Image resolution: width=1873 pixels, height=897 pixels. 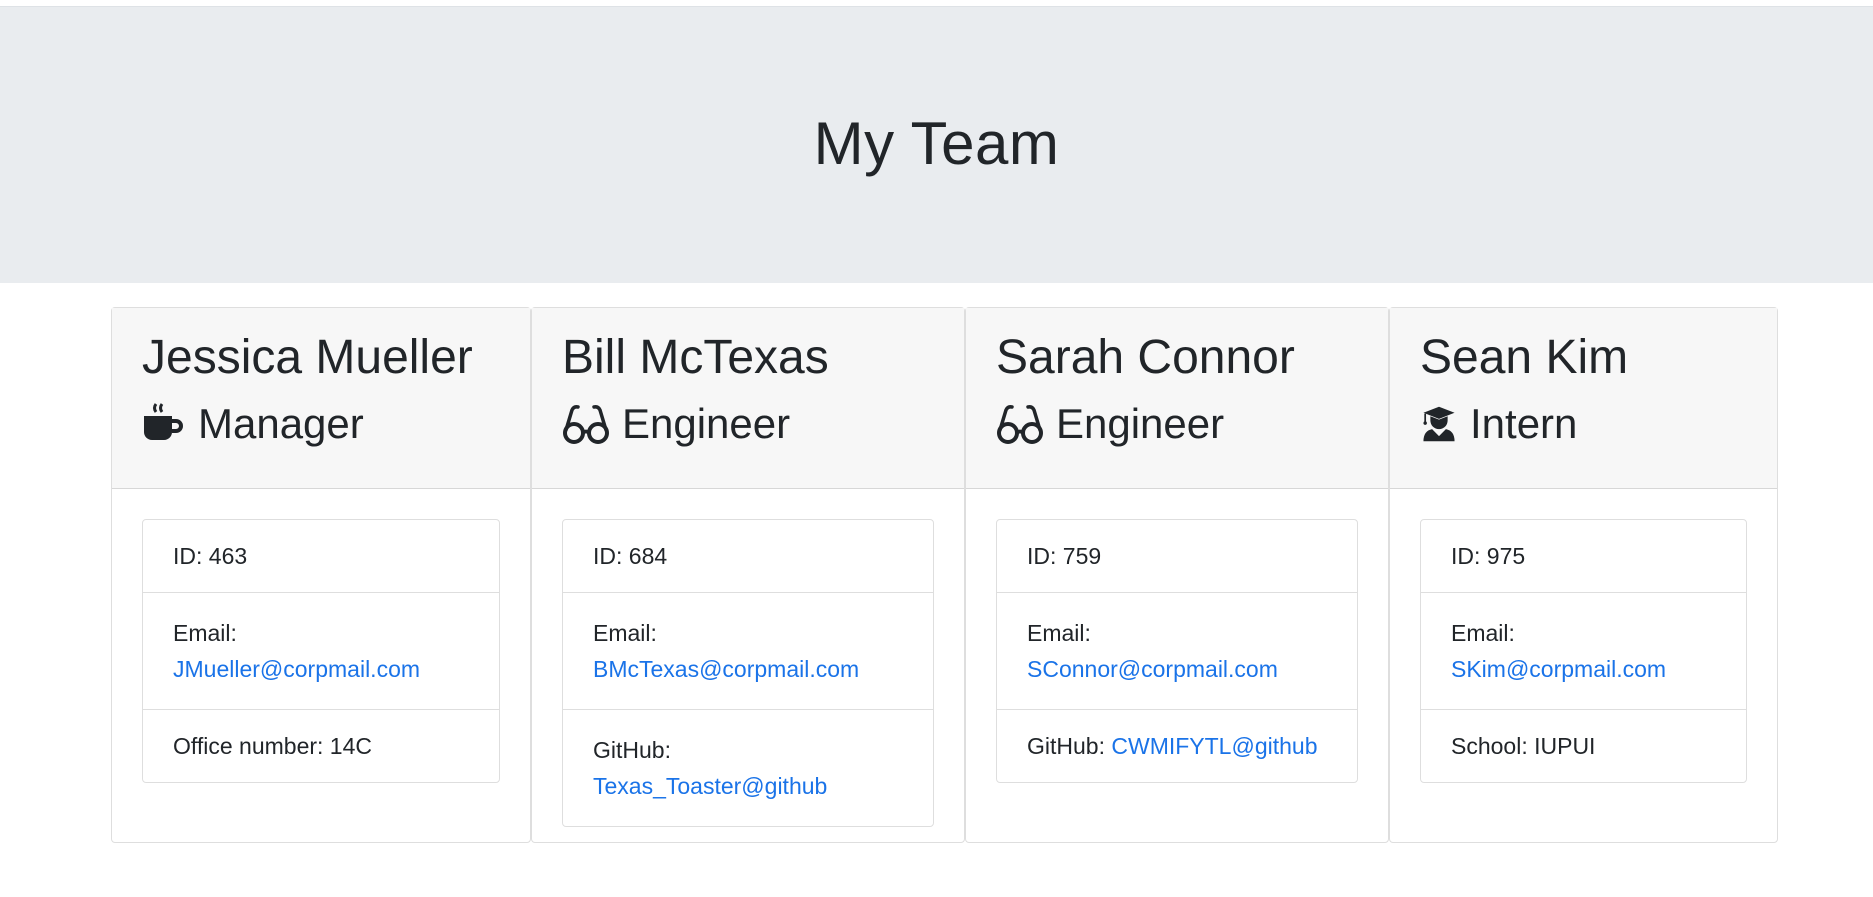 What do you see at coordinates (1152, 669) in the screenshot?
I see `email-link: SConnor@corpmail.com` at bounding box center [1152, 669].